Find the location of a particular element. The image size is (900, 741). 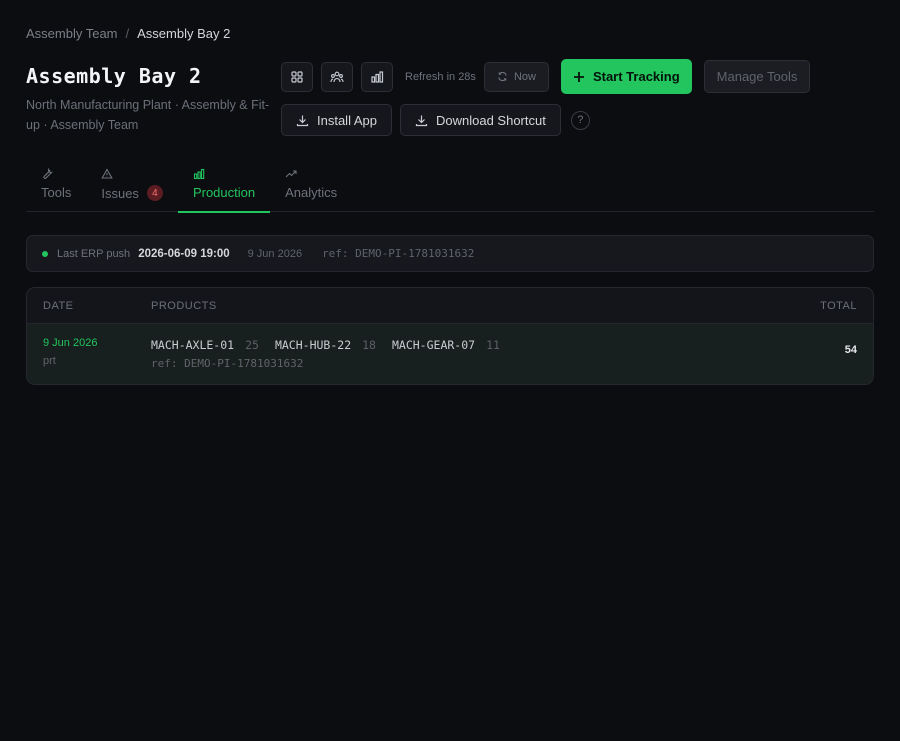

grid-view-button is located at coordinates (297, 76).